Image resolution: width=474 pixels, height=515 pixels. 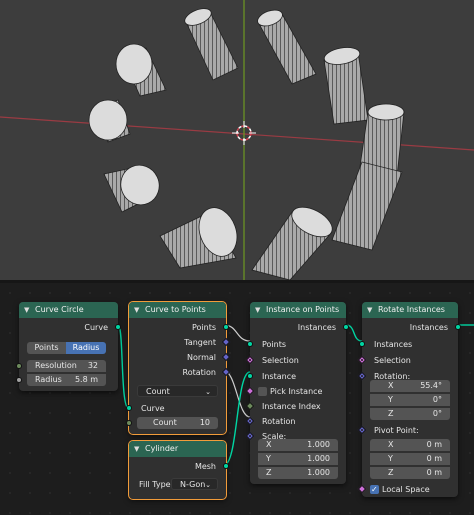 What do you see at coordinates (298, 473) in the screenshot?
I see `scale-z-field: Z 1.000` at bounding box center [298, 473].